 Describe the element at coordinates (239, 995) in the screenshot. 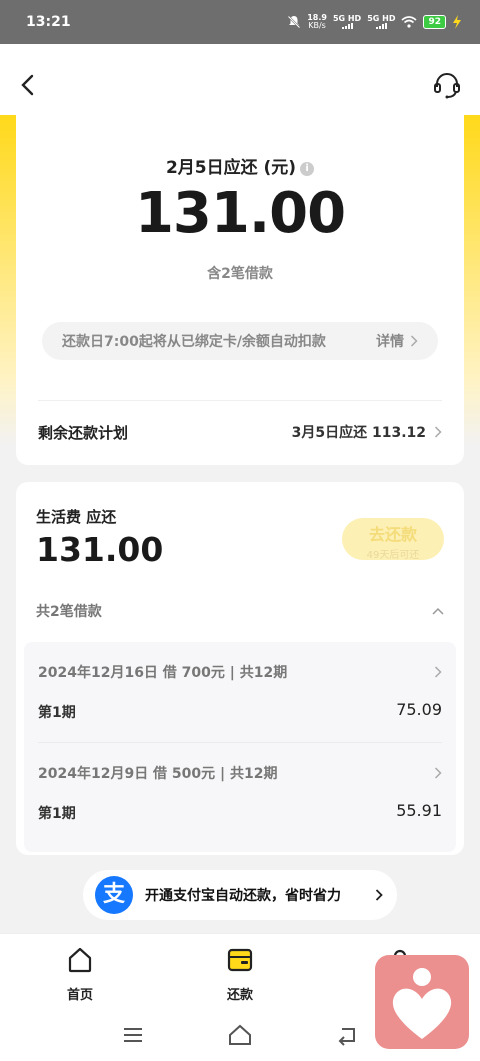

I see `nav-repay-label: 还款` at that location.